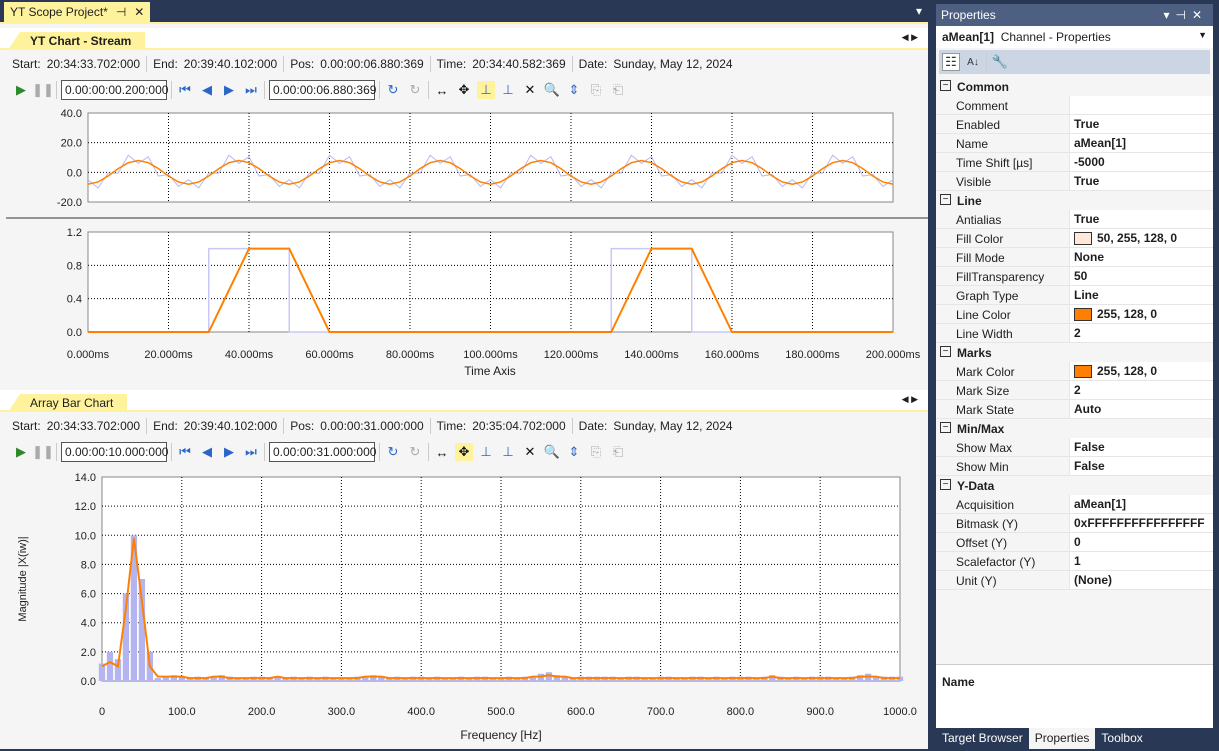 This screenshot has width=1219, height=751. I want to click on property-name: Show Max, so click(1003, 447).